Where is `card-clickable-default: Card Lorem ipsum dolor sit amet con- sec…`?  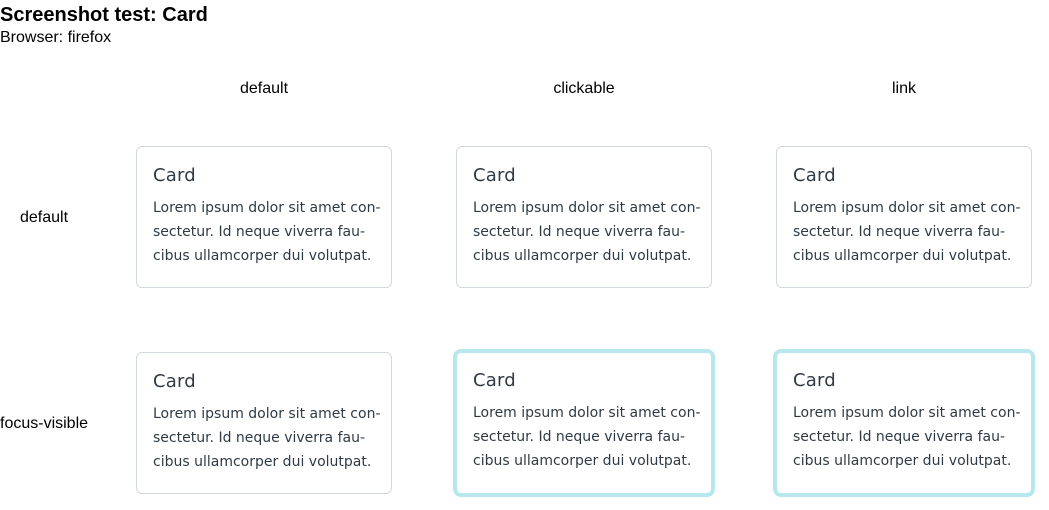
card-clickable-default: Card Lorem ipsum dolor sit amet con- sec… is located at coordinates (584, 217).